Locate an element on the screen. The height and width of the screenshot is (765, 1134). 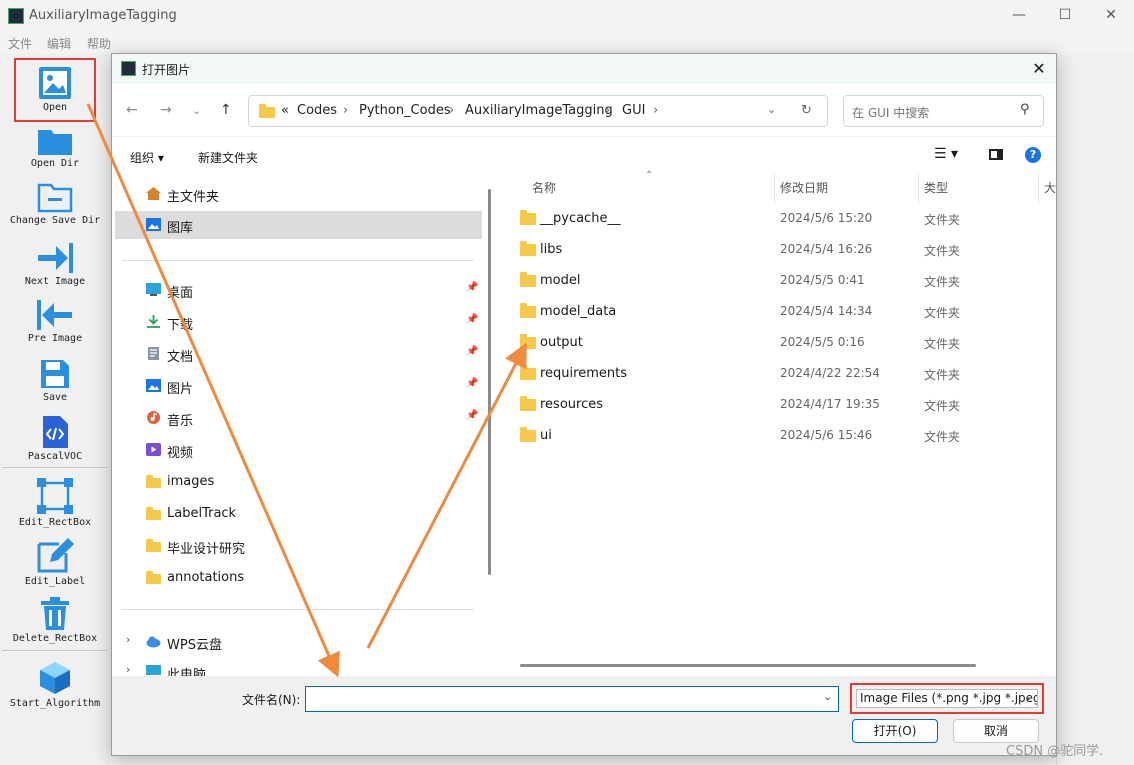
file-row: requirements 2024/4/22 22:54 文件夹 is located at coordinates (786, 373).